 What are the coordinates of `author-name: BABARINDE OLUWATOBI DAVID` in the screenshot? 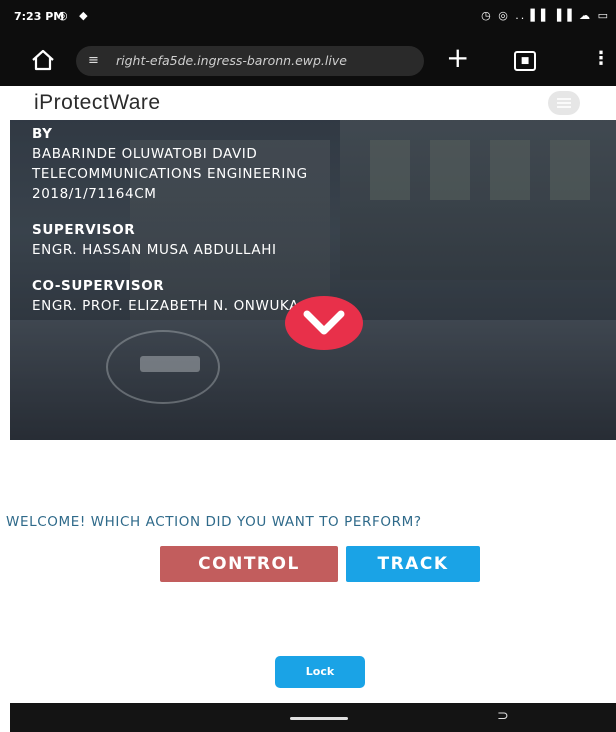 It's located at (145, 154).